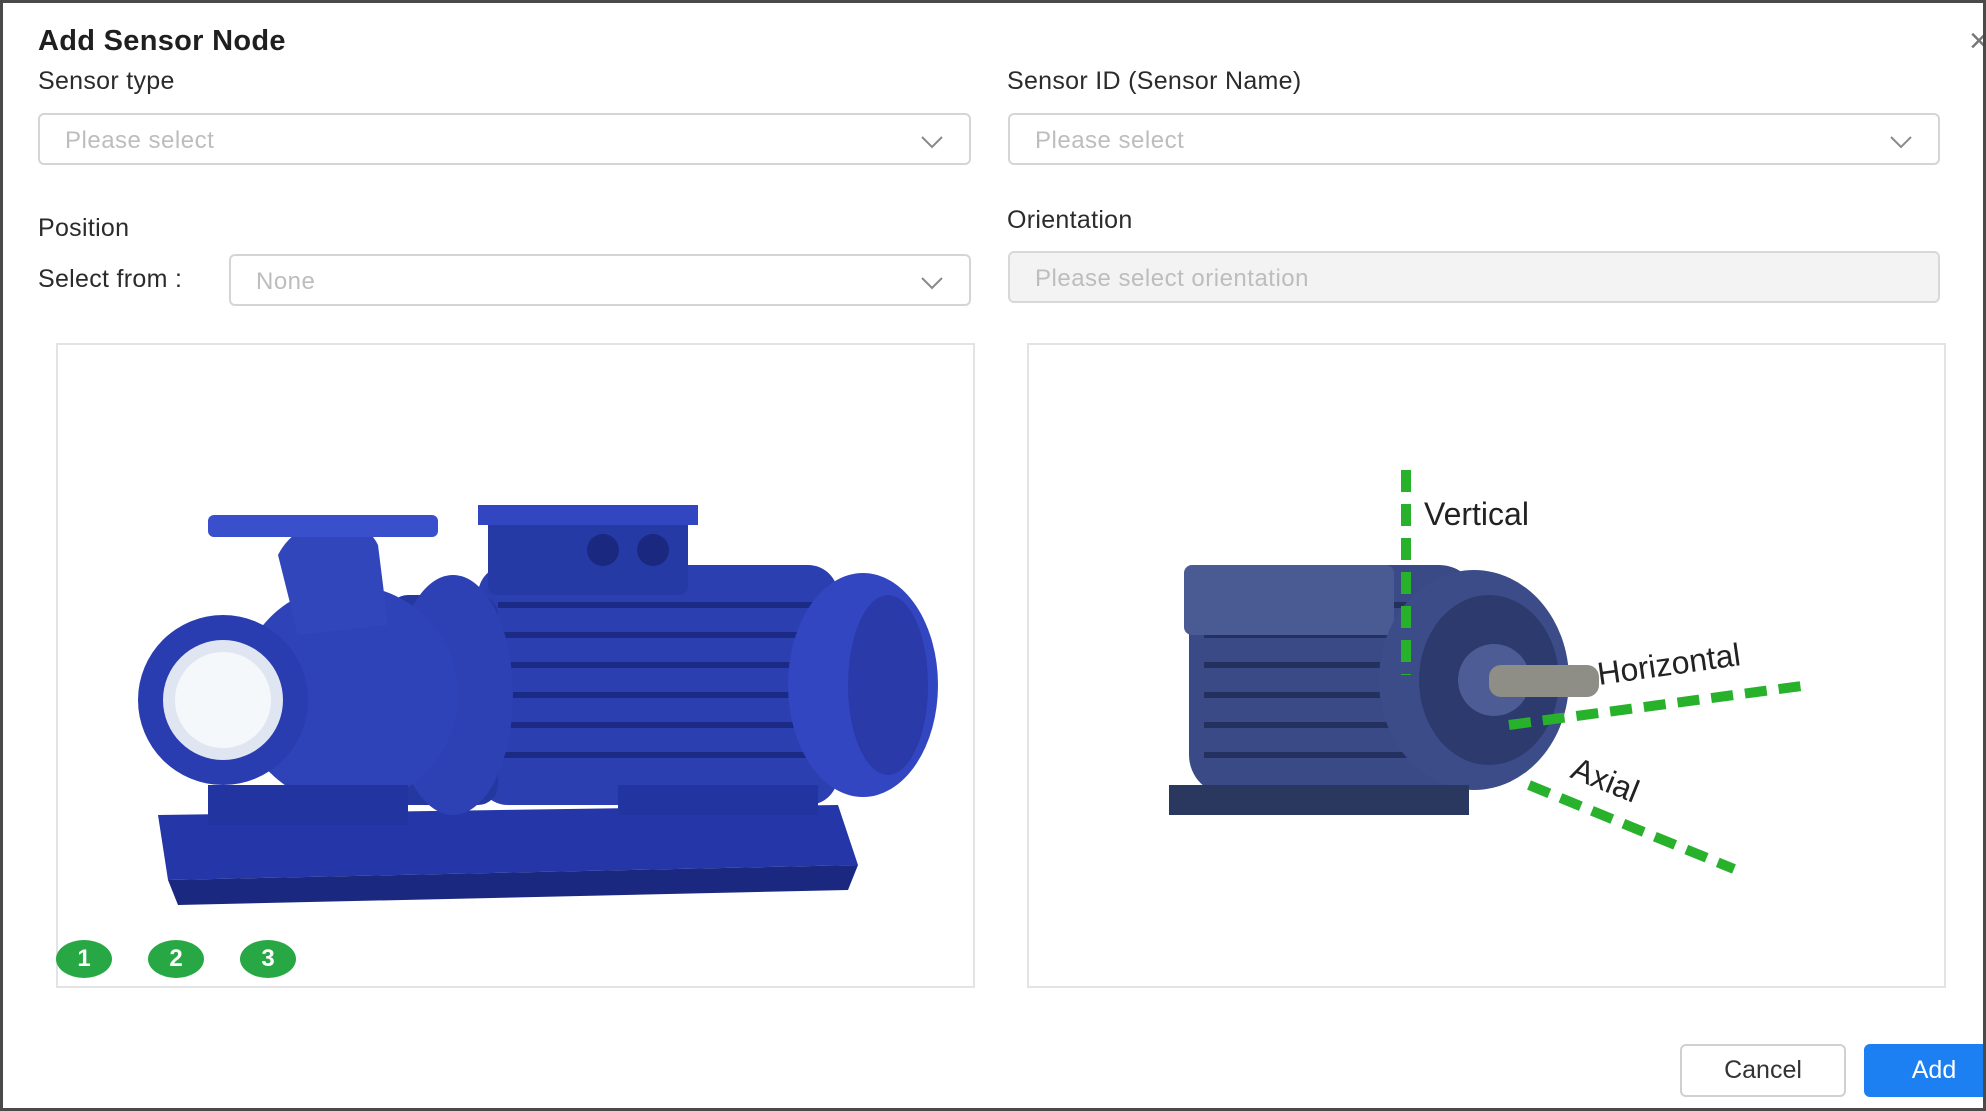  I want to click on sensor-type-label: Sensor type, so click(106, 81).